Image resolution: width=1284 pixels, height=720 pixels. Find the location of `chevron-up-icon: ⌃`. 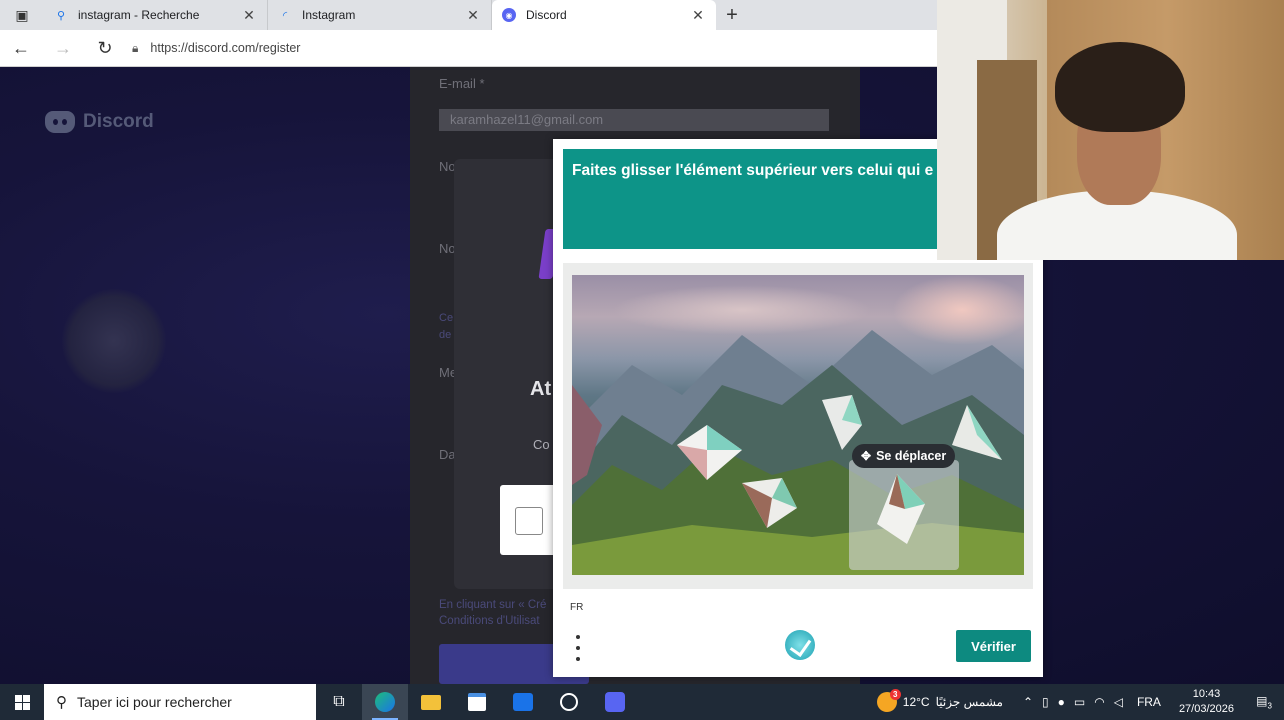

chevron-up-icon: ⌃ is located at coordinates (1028, 702).